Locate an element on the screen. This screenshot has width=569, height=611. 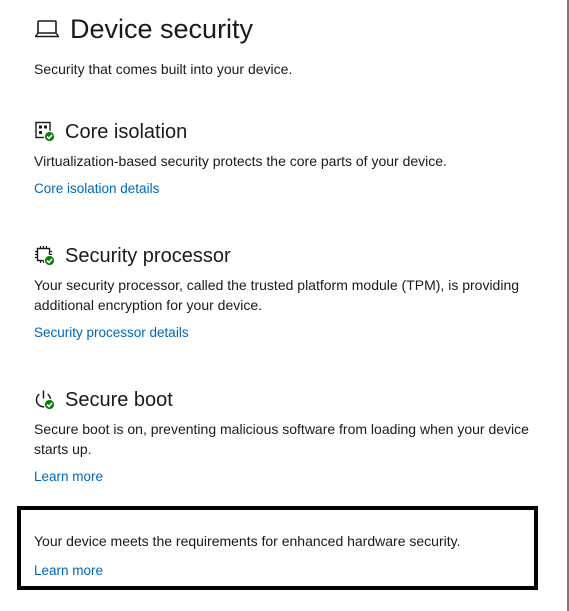
page-header: Device security is located at coordinates (143, 29).